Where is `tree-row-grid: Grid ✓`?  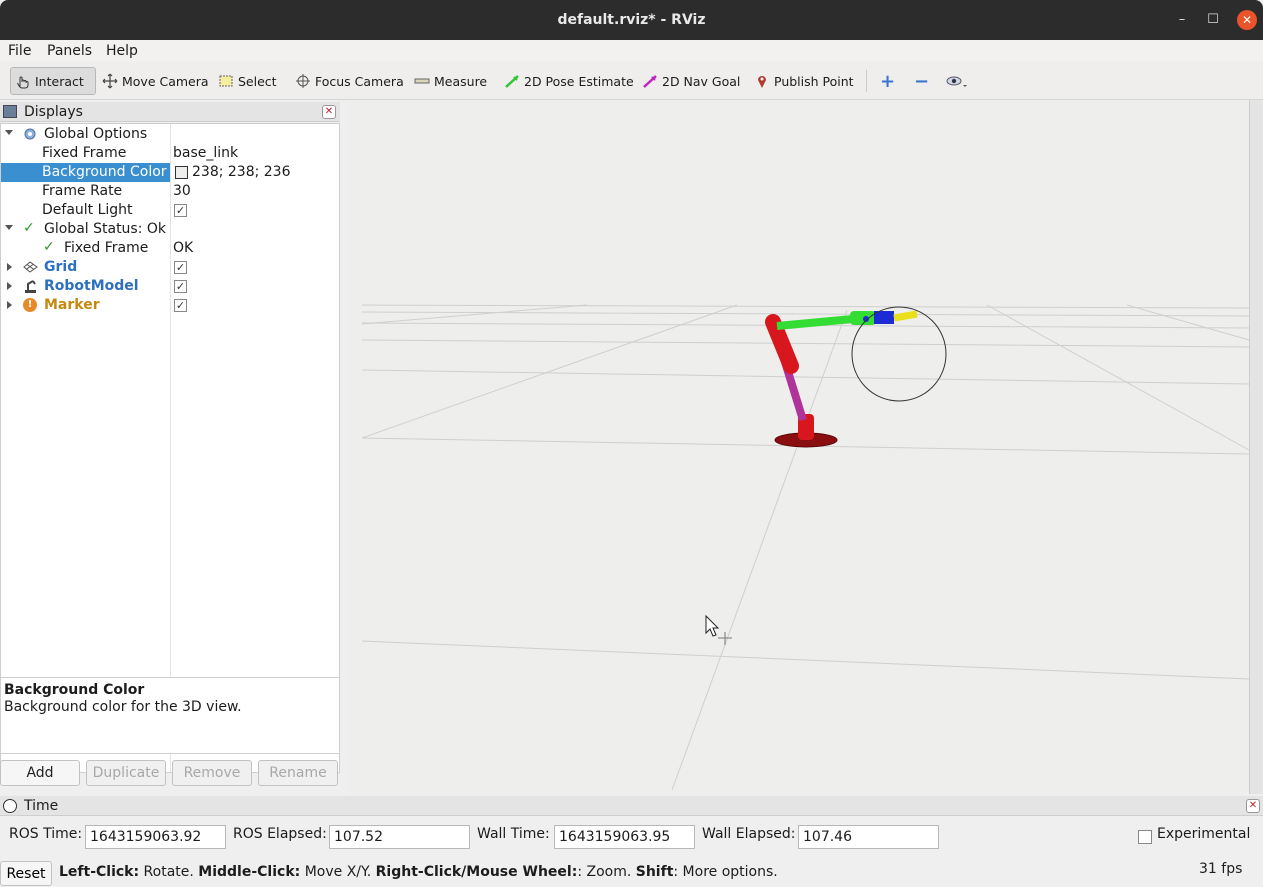
tree-row-grid: Grid ✓ is located at coordinates (170, 267).